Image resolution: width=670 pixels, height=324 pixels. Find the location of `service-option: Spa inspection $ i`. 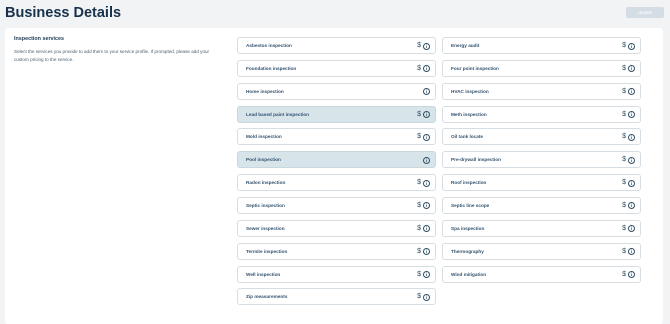

service-option: Spa inspection $ i is located at coordinates (541, 228).